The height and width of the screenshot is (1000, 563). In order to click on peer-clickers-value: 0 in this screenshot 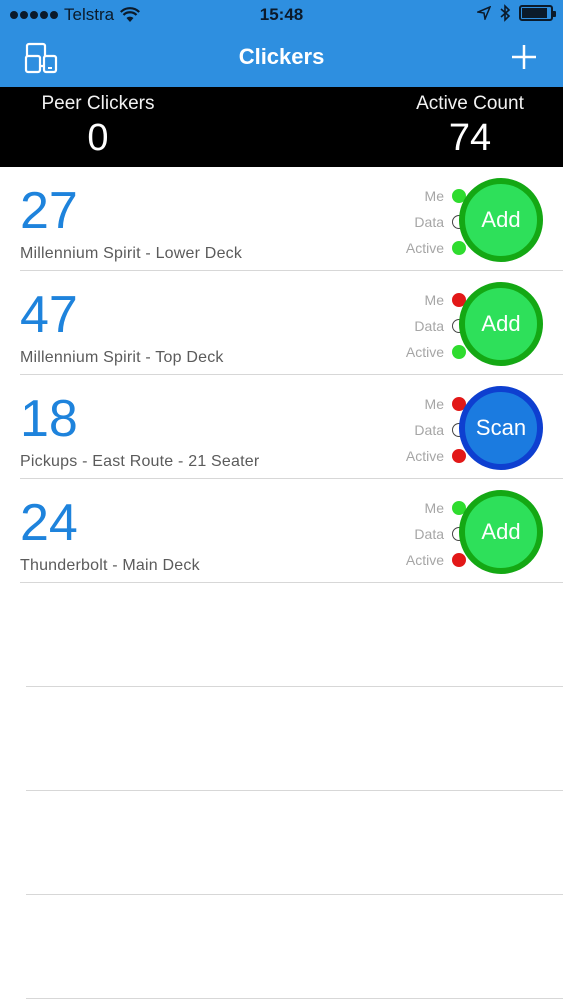, I will do `click(98, 138)`.